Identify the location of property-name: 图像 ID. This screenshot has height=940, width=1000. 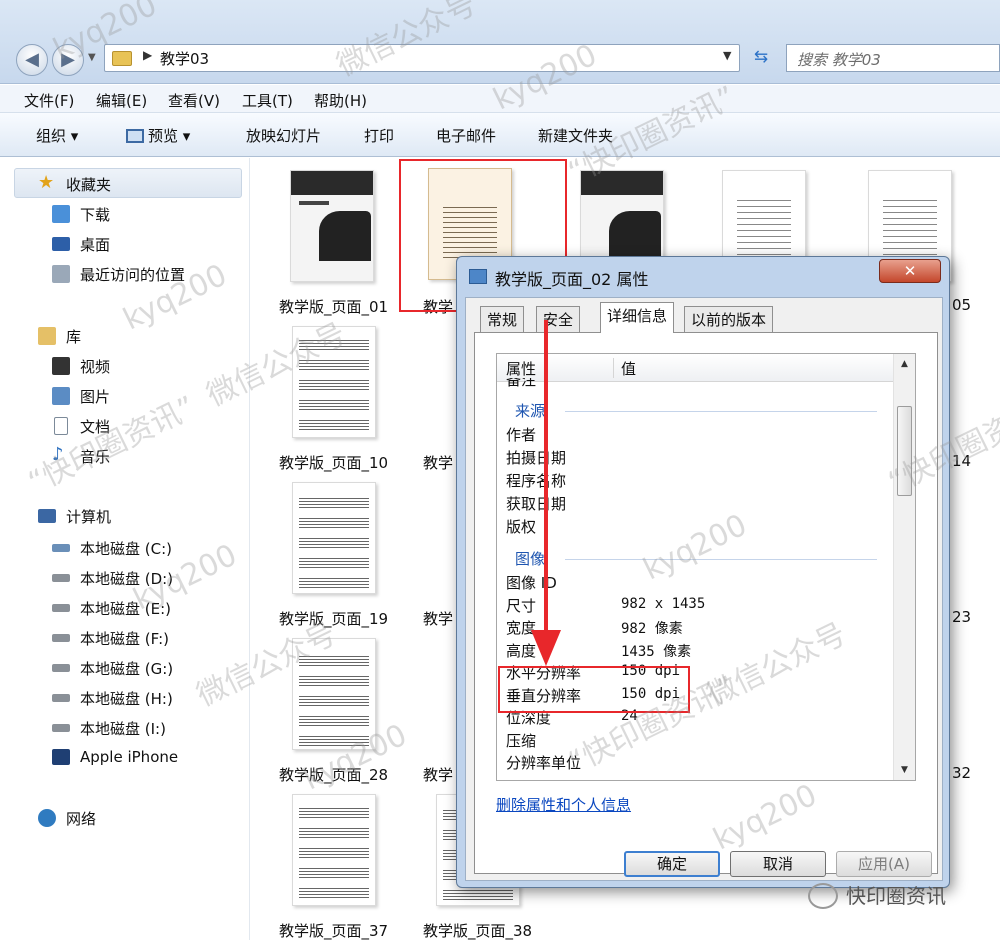
(531, 583).